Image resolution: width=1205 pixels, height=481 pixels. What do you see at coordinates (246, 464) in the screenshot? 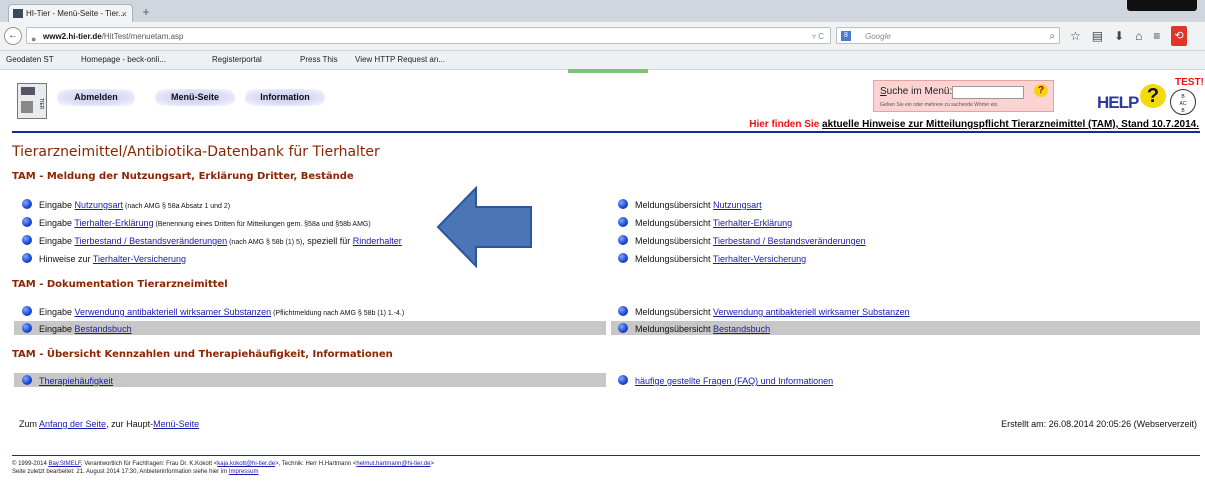
I see `link-kokott-mail: kaja.kokott@hi-tier.de` at bounding box center [246, 464].